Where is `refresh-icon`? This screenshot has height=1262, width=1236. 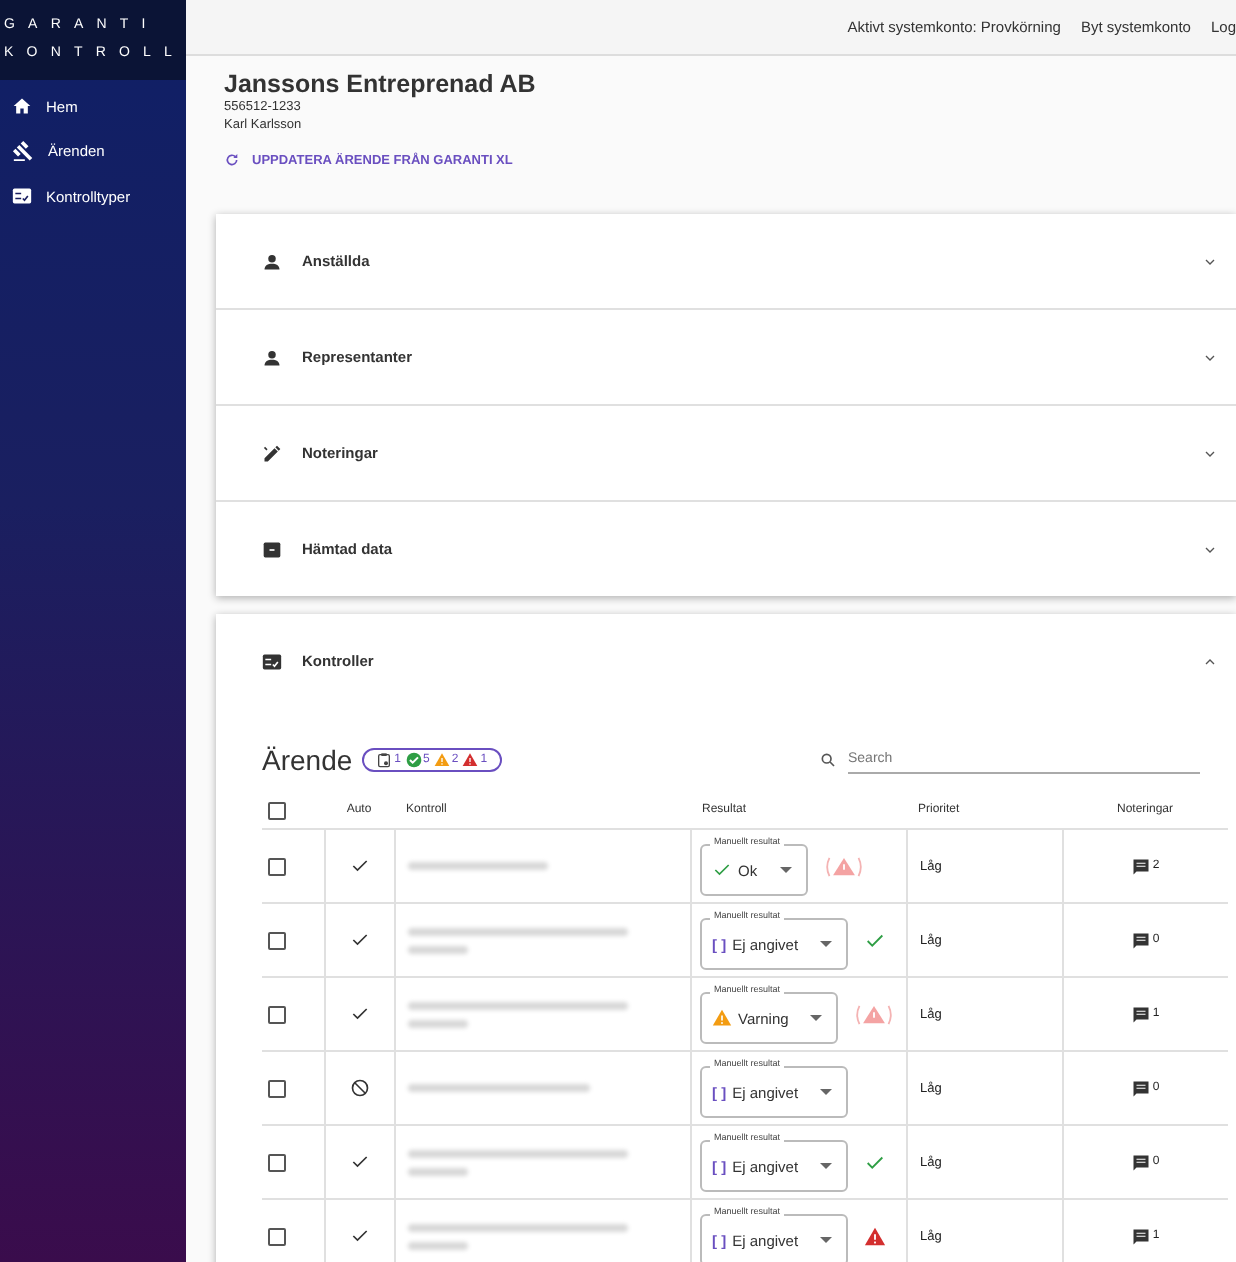 refresh-icon is located at coordinates (232, 160).